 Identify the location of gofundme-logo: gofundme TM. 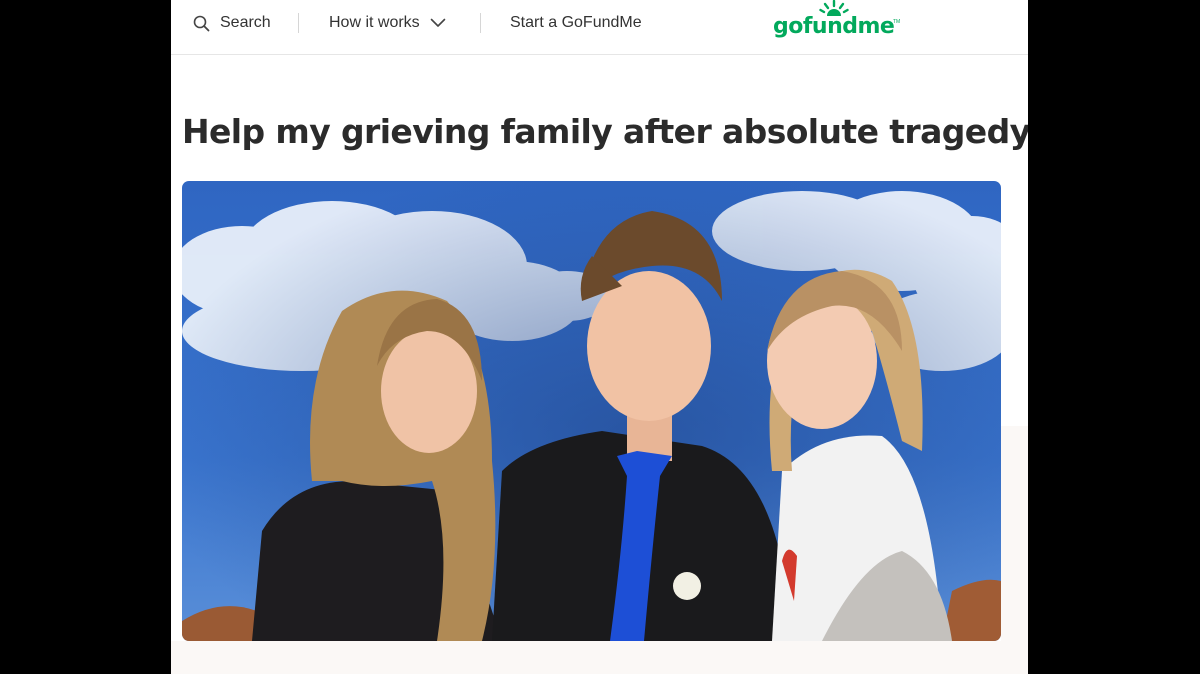
(838, 23).